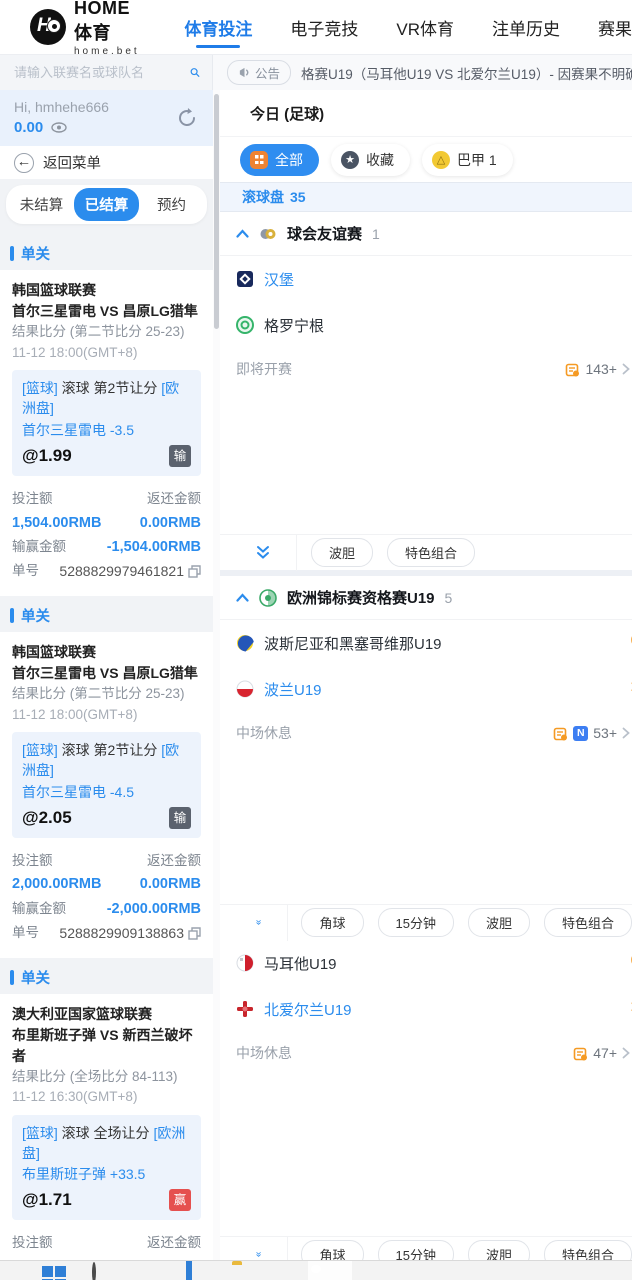 The height and width of the screenshot is (1280, 632). Describe the element at coordinates (426, 598) in the screenshot. I see `section-header-euro-u19: 欧洲锦标赛资格赛U19 5` at that location.